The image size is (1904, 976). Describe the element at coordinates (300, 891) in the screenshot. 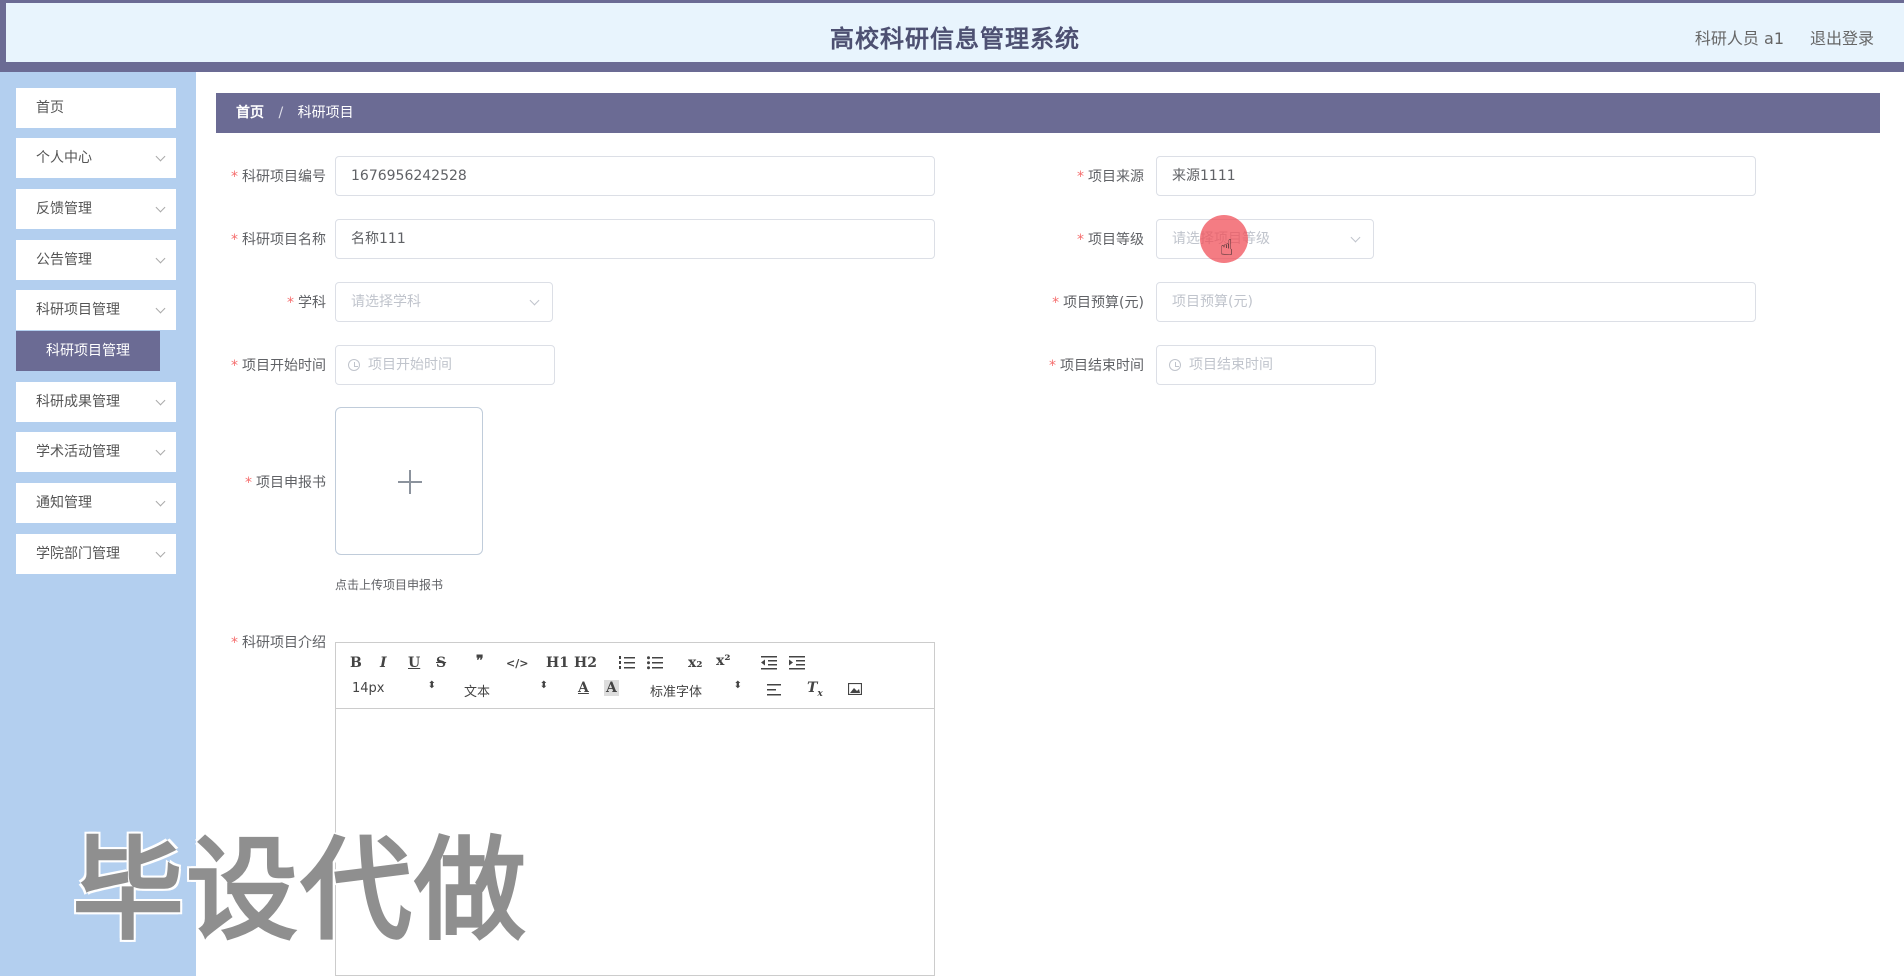

I see `watermark: 毕设代做` at that location.